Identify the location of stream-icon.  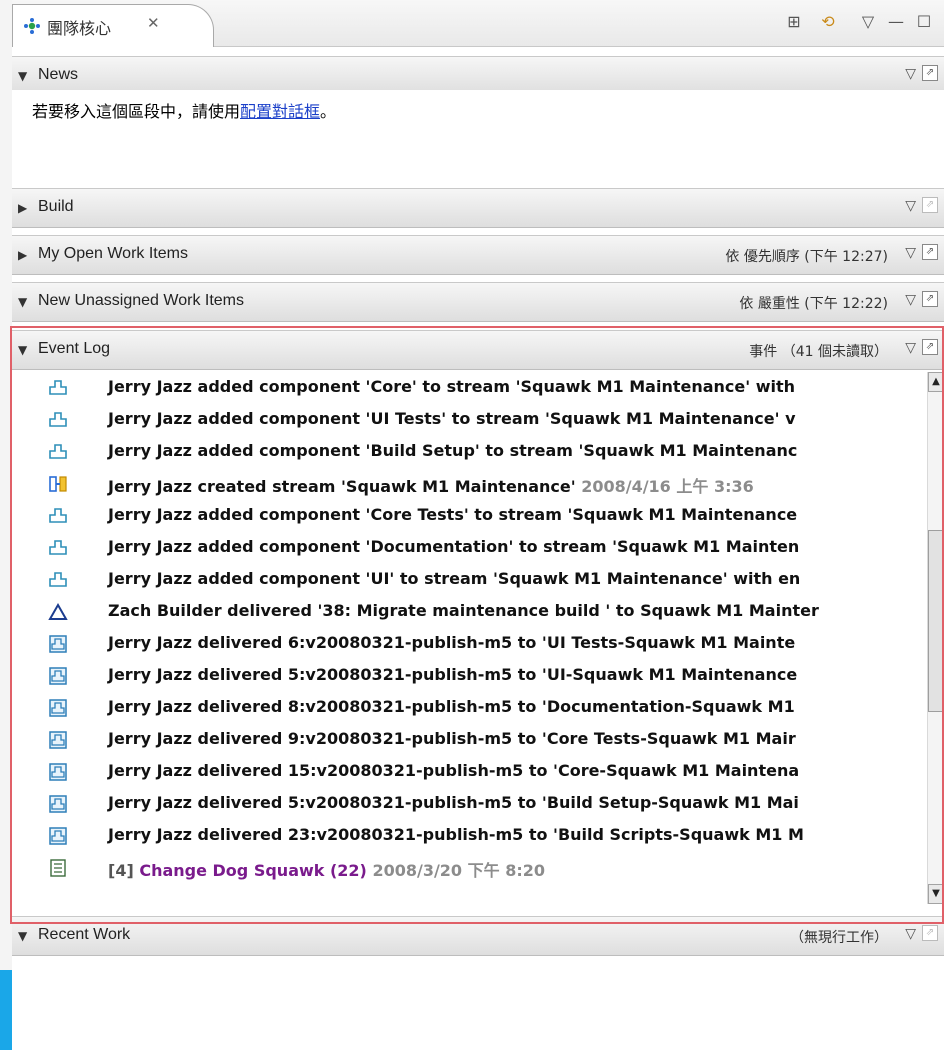
(58, 484).